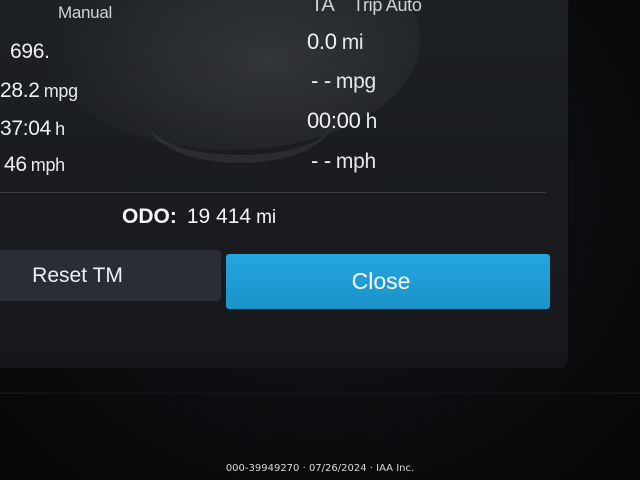 Image resolution: width=640 pixels, height=480 pixels. I want to click on tm-fuel-economy-unit: mpg, so click(60, 91).